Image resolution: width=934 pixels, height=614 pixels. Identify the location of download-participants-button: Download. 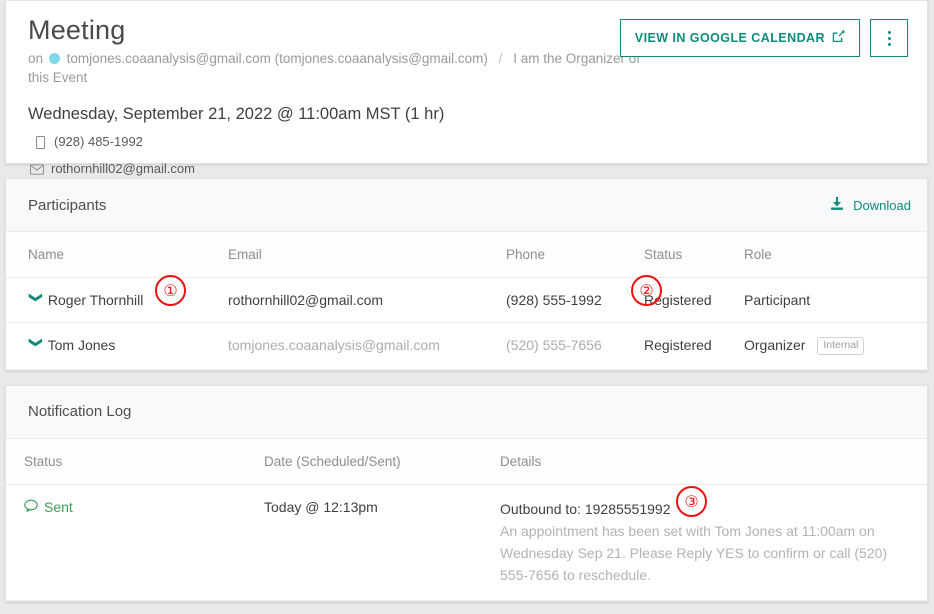
(870, 205).